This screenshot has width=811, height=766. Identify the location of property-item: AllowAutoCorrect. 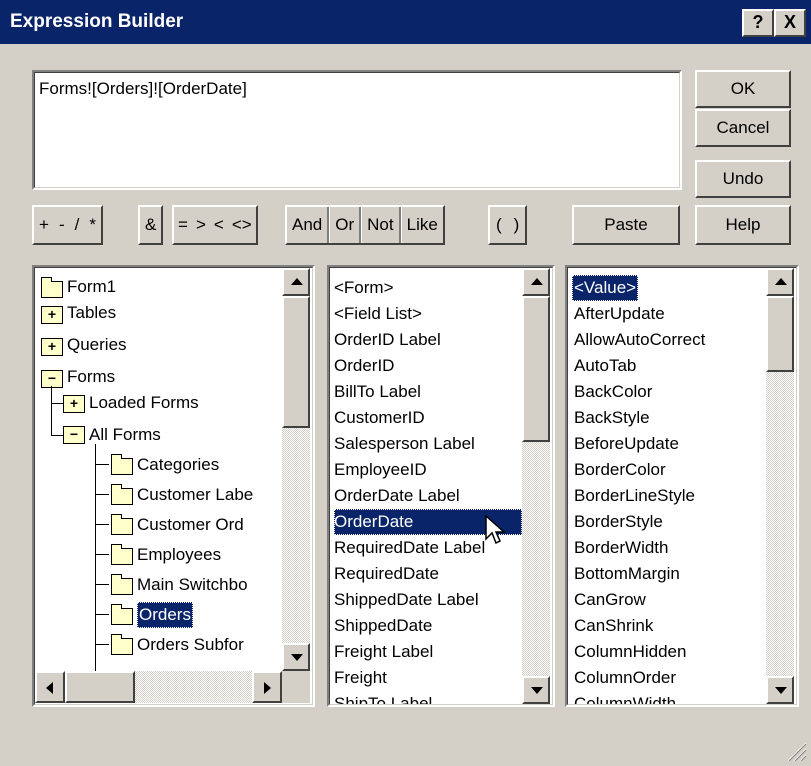
(639, 340).